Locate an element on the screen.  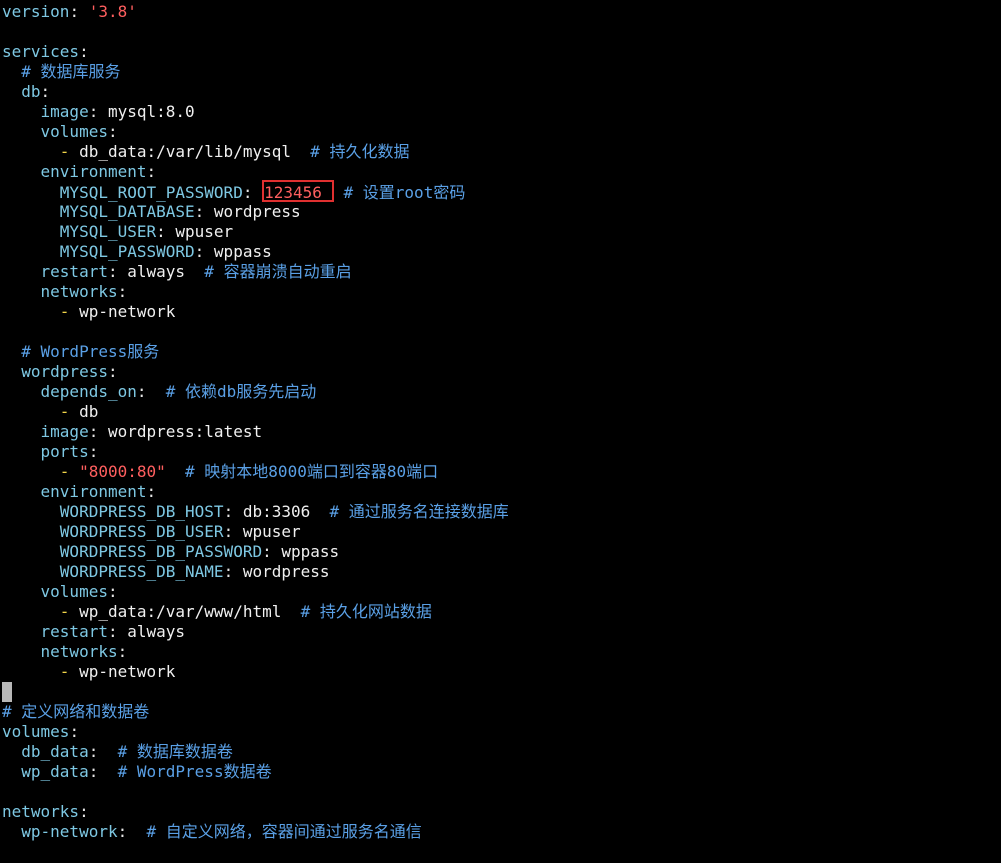
code-line: # WordPress服务 is located at coordinates (80, 352).